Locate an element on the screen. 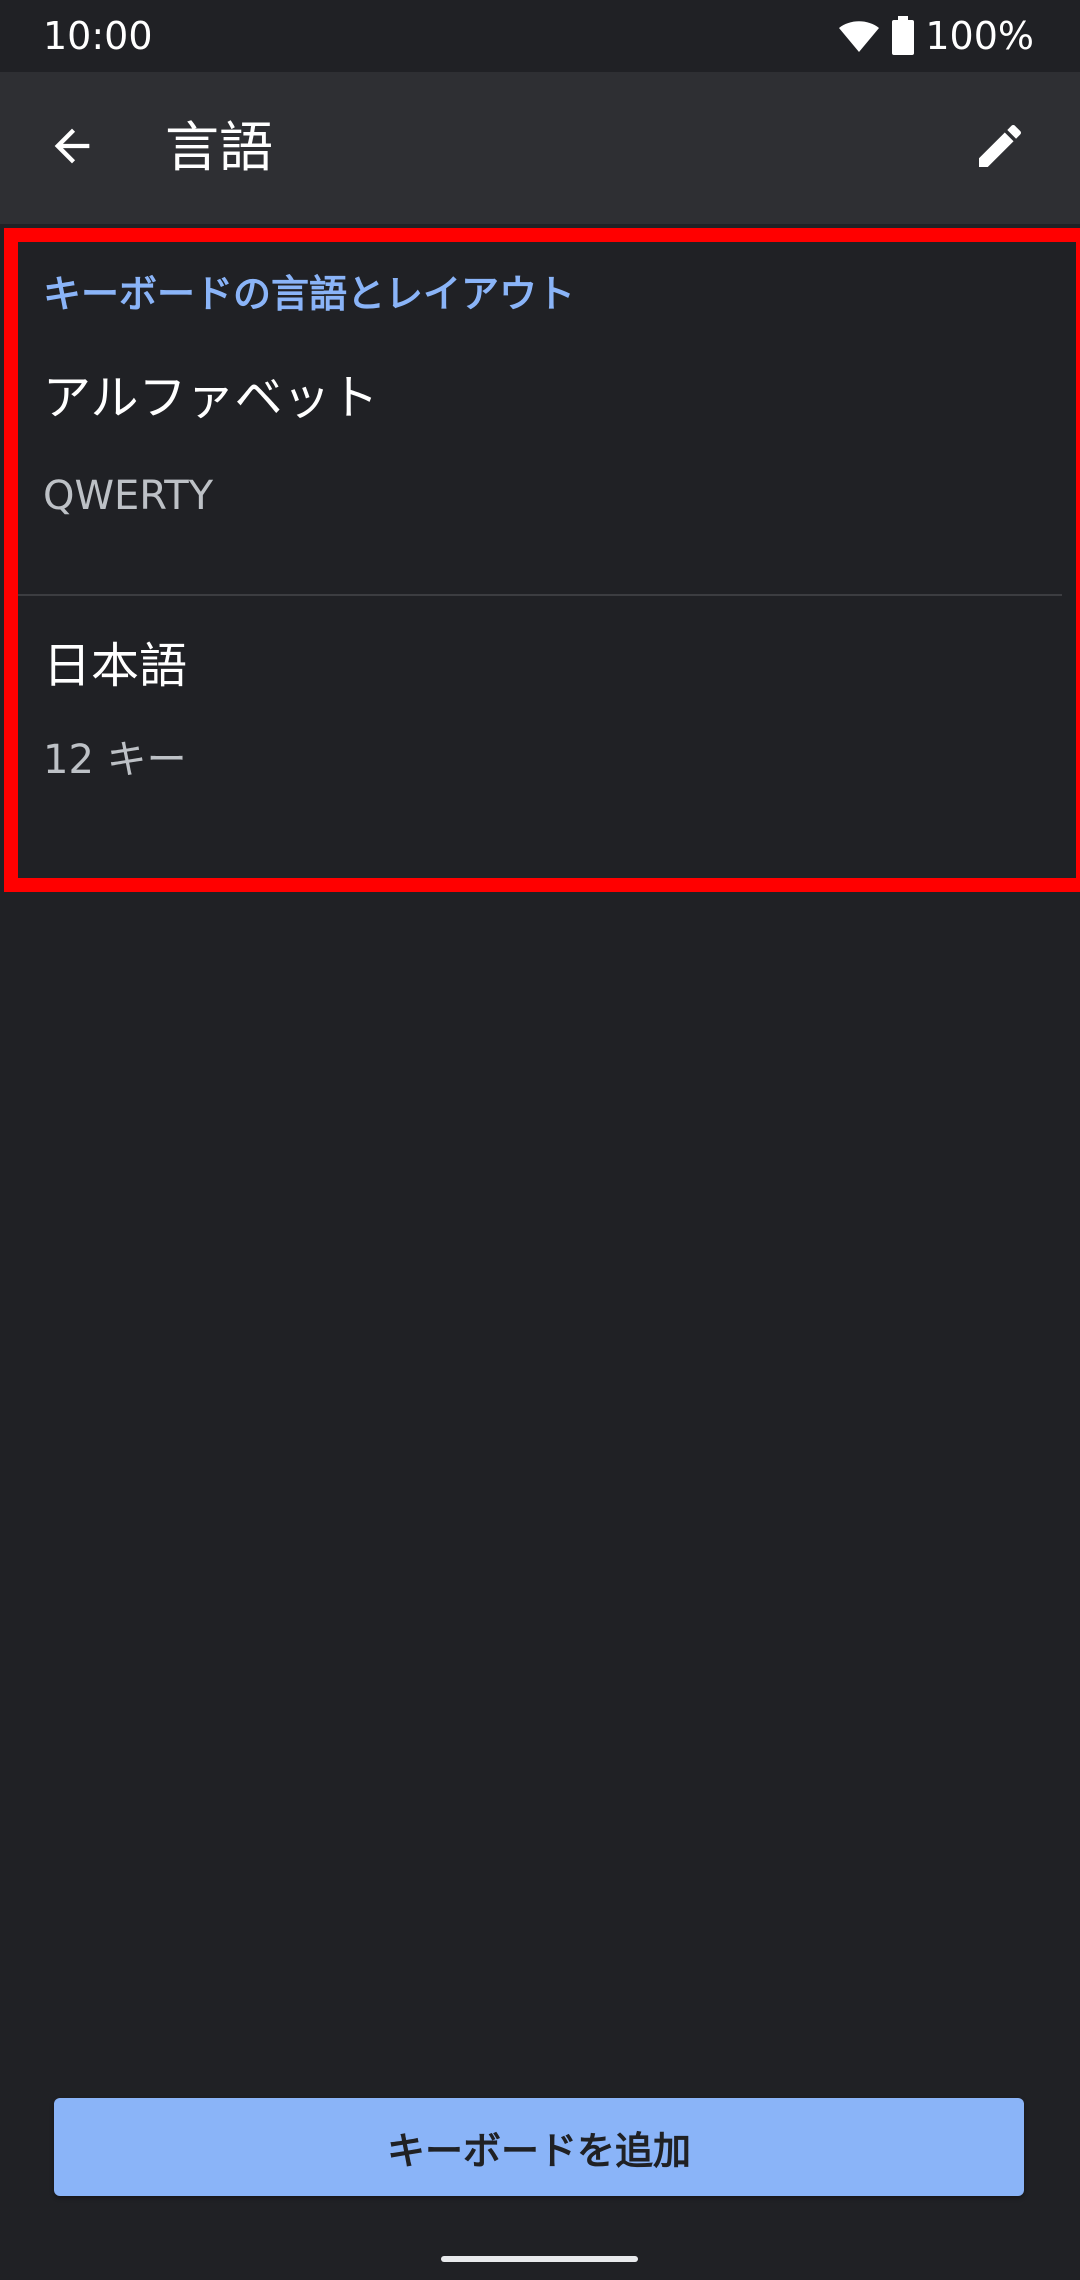 The width and height of the screenshot is (1080, 2280). page-title: 言語 is located at coordinates (219, 147).